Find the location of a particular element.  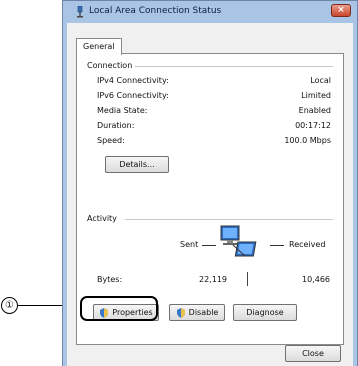

disable-button: Disable is located at coordinates (197, 312).